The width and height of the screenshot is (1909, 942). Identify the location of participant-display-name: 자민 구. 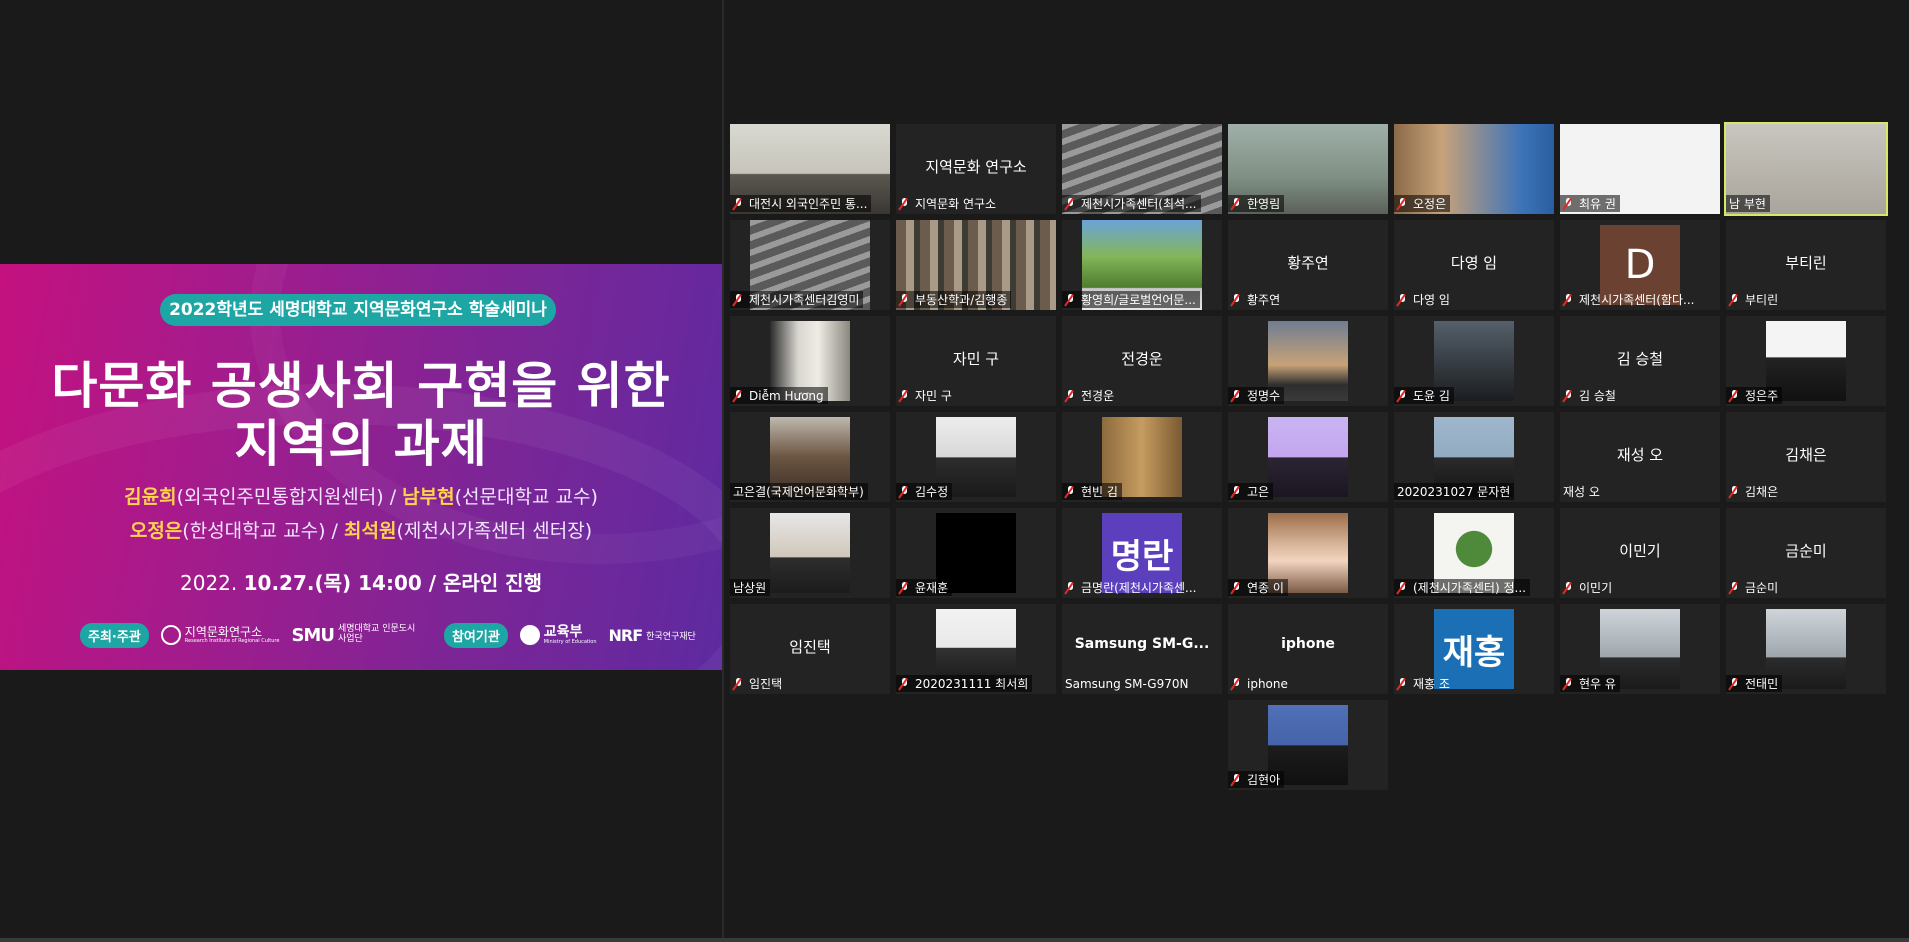
(976, 359).